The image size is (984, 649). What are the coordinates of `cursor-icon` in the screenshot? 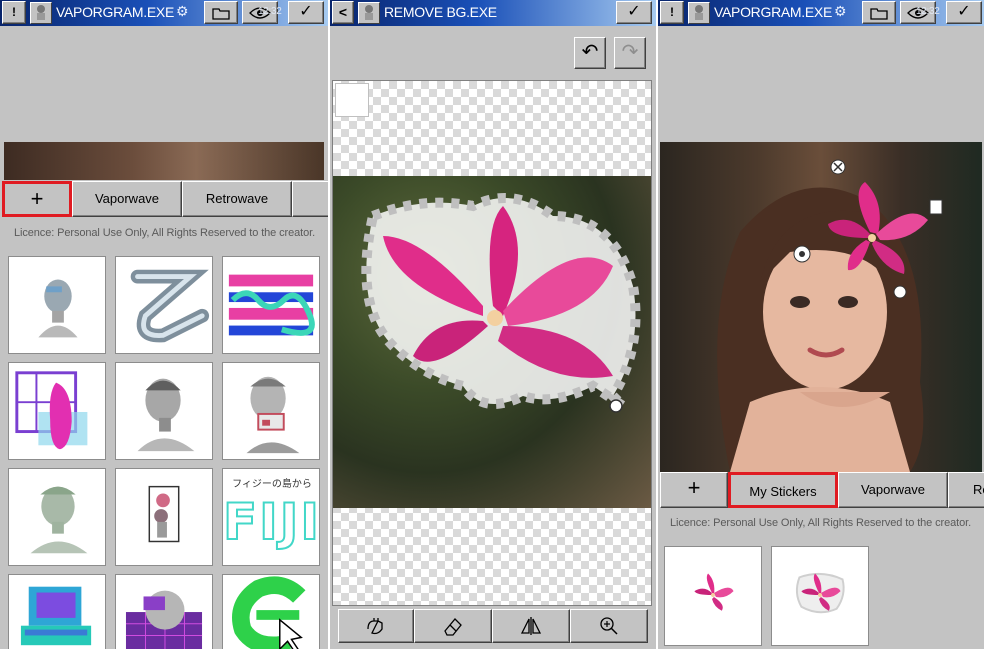 It's located at (291, 633).